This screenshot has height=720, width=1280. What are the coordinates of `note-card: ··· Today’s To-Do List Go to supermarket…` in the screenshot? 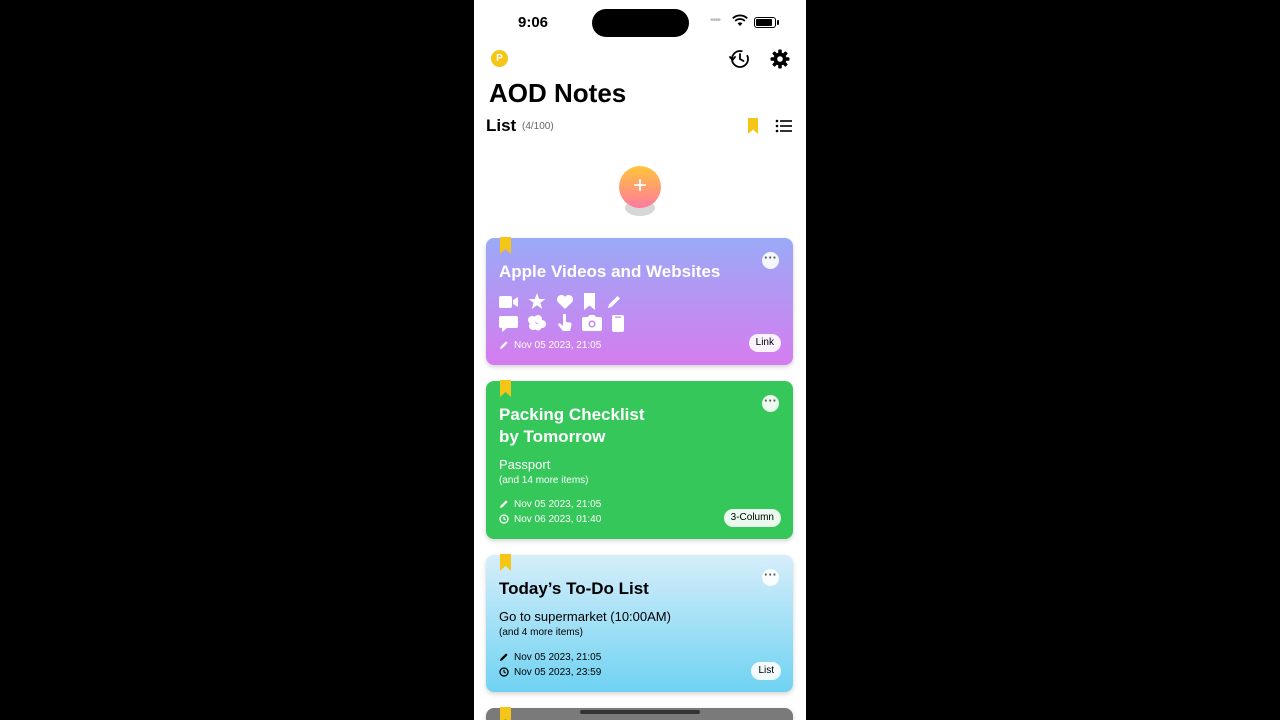 It's located at (639, 623).